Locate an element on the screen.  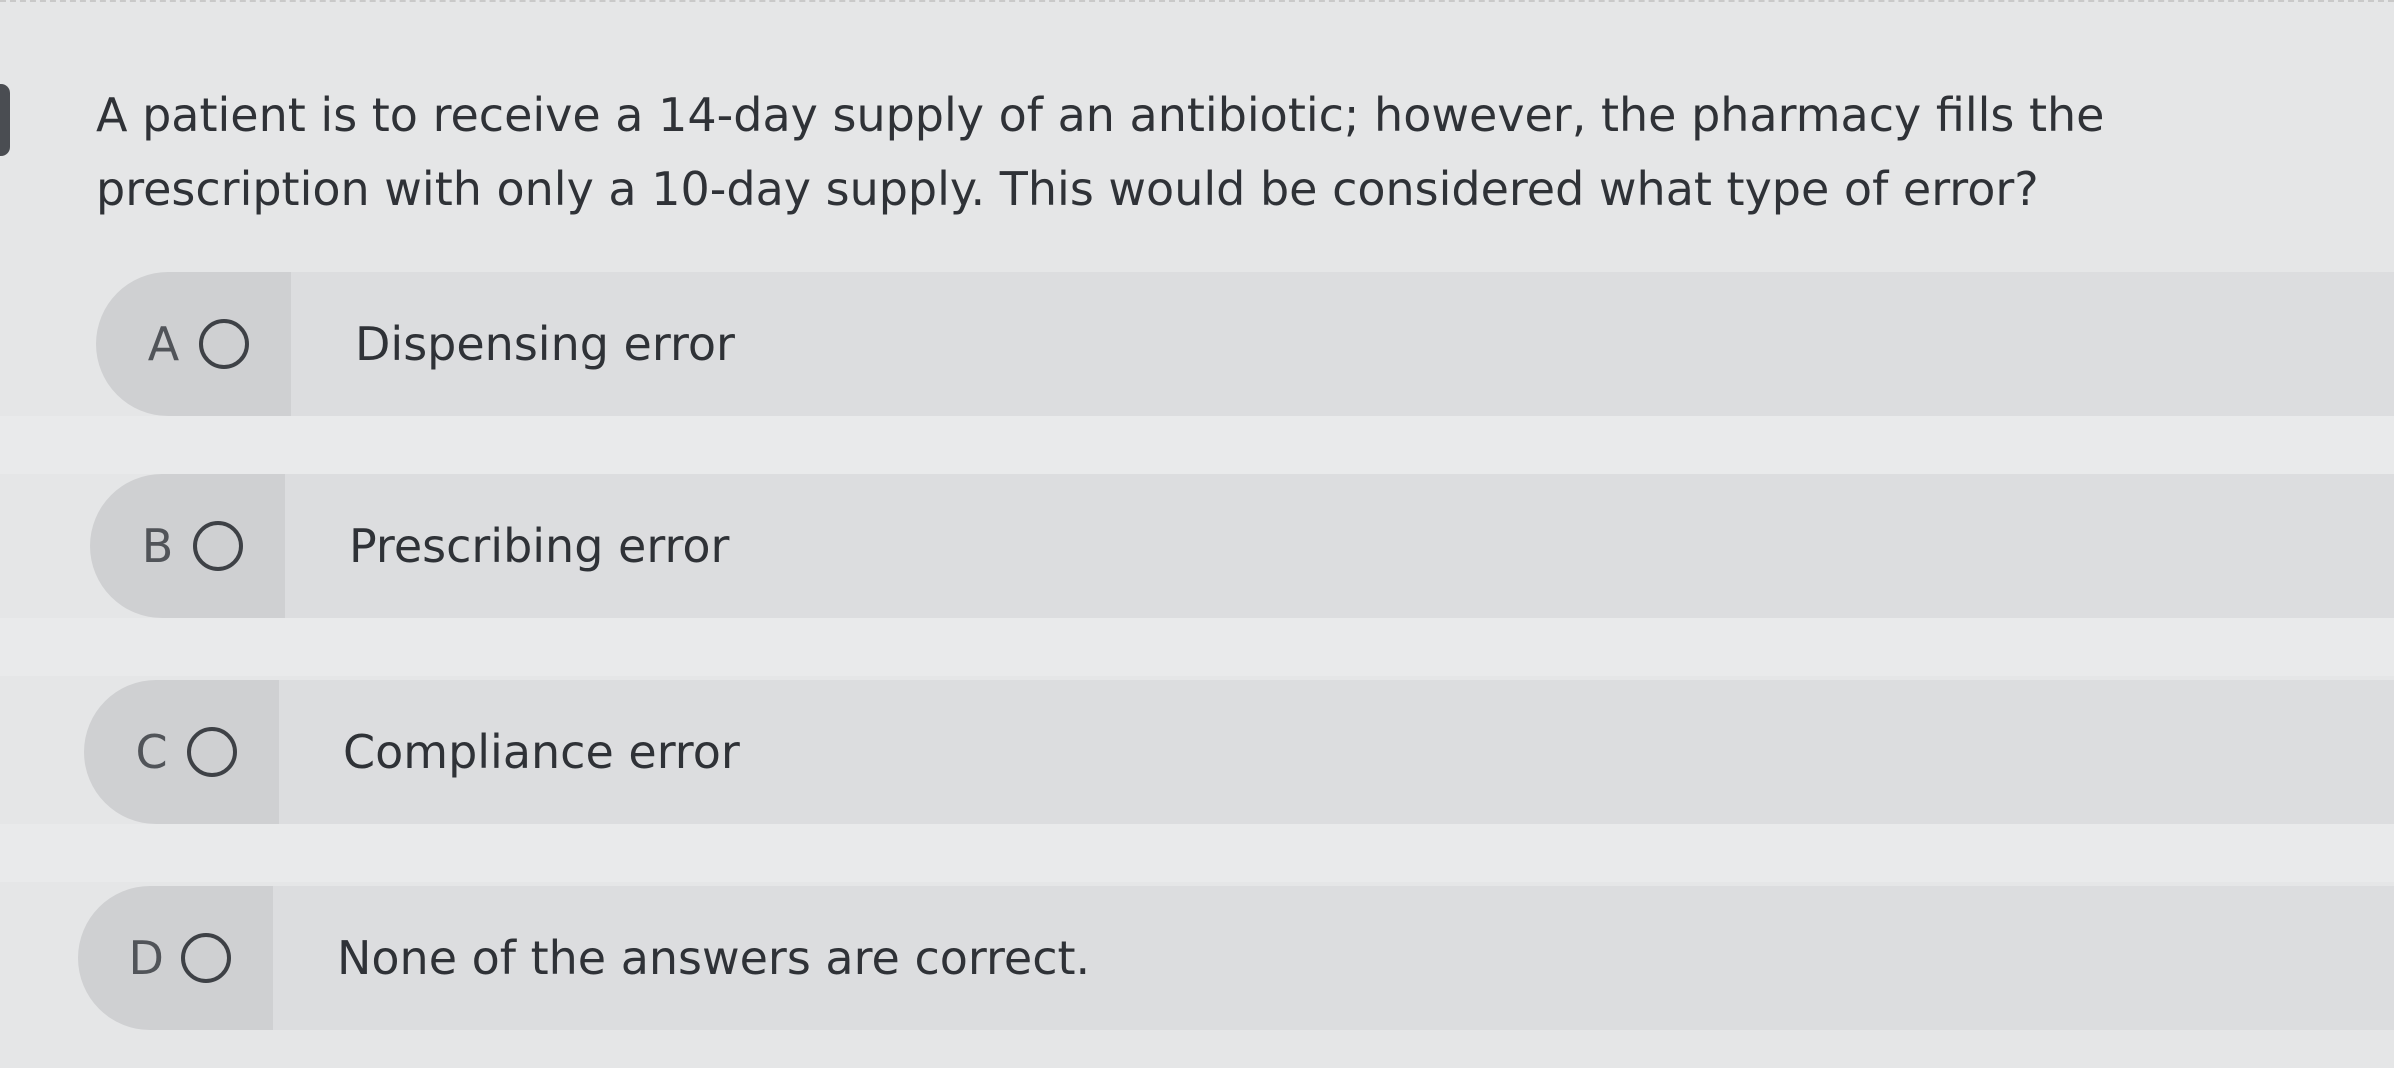
option-label: Prescribing error is located at coordinates (539, 546).